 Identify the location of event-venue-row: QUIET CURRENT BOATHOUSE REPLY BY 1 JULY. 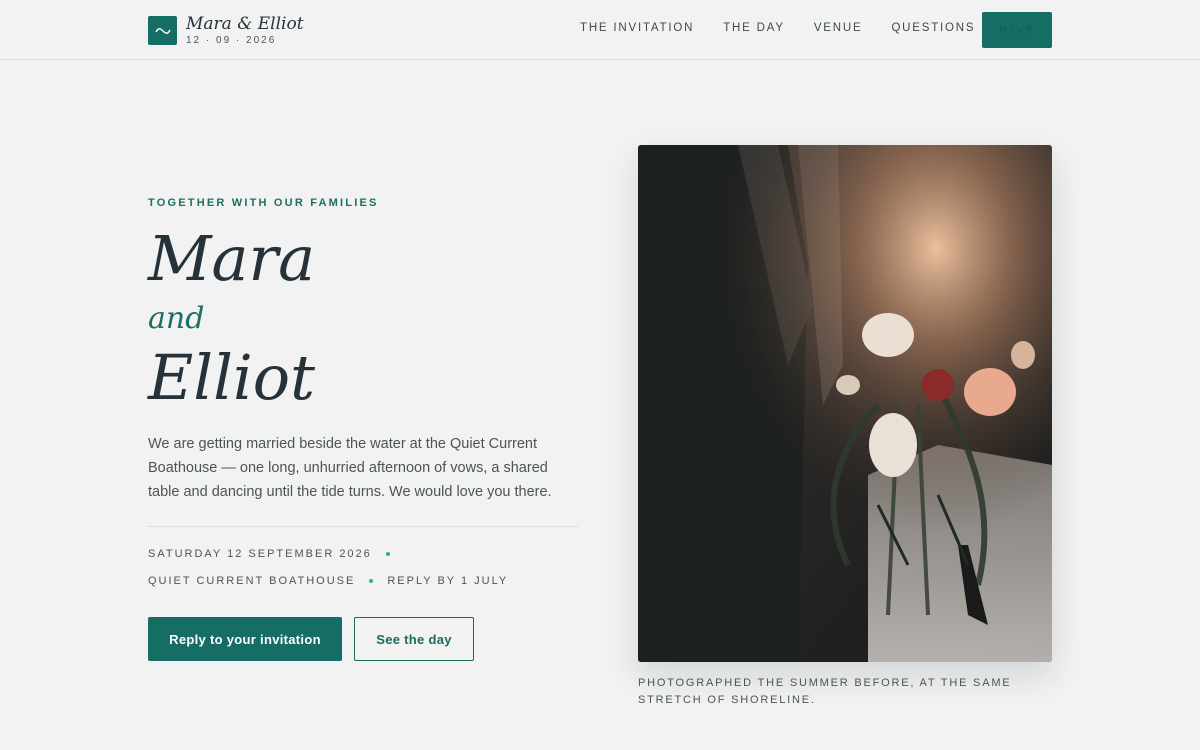
(328, 581).